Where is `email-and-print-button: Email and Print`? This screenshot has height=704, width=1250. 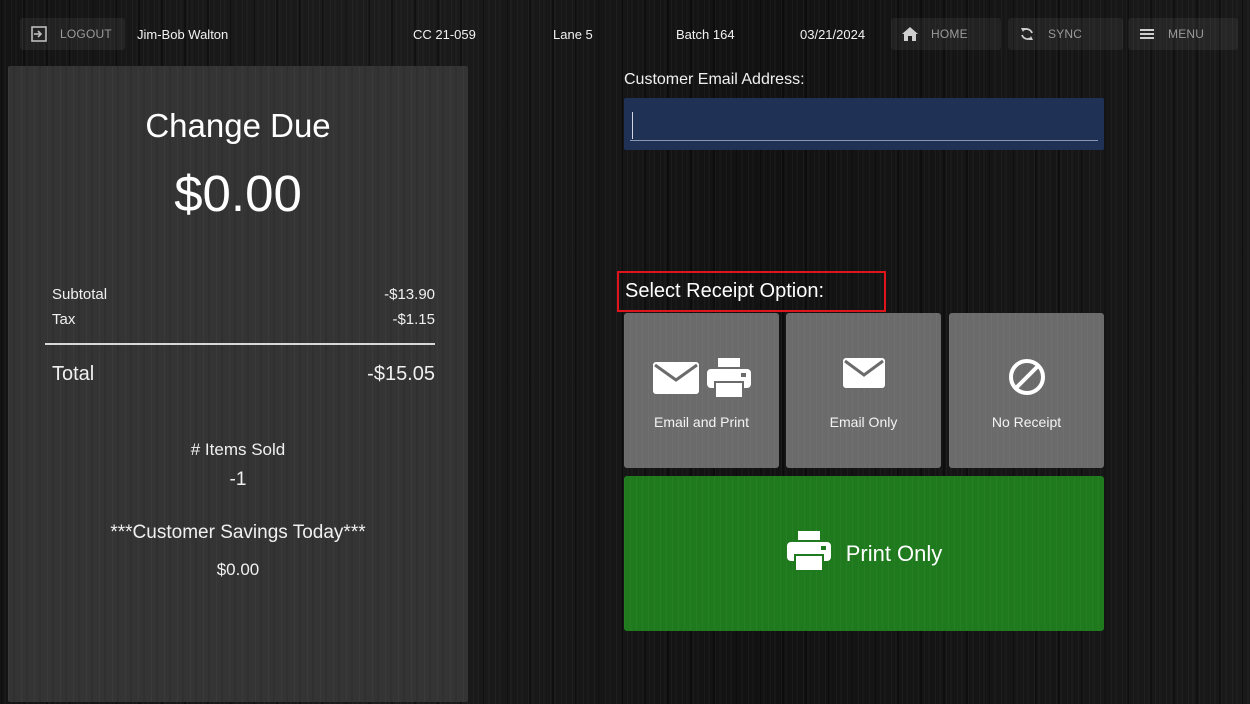
email-and-print-button: Email and Print is located at coordinates (701, 390).